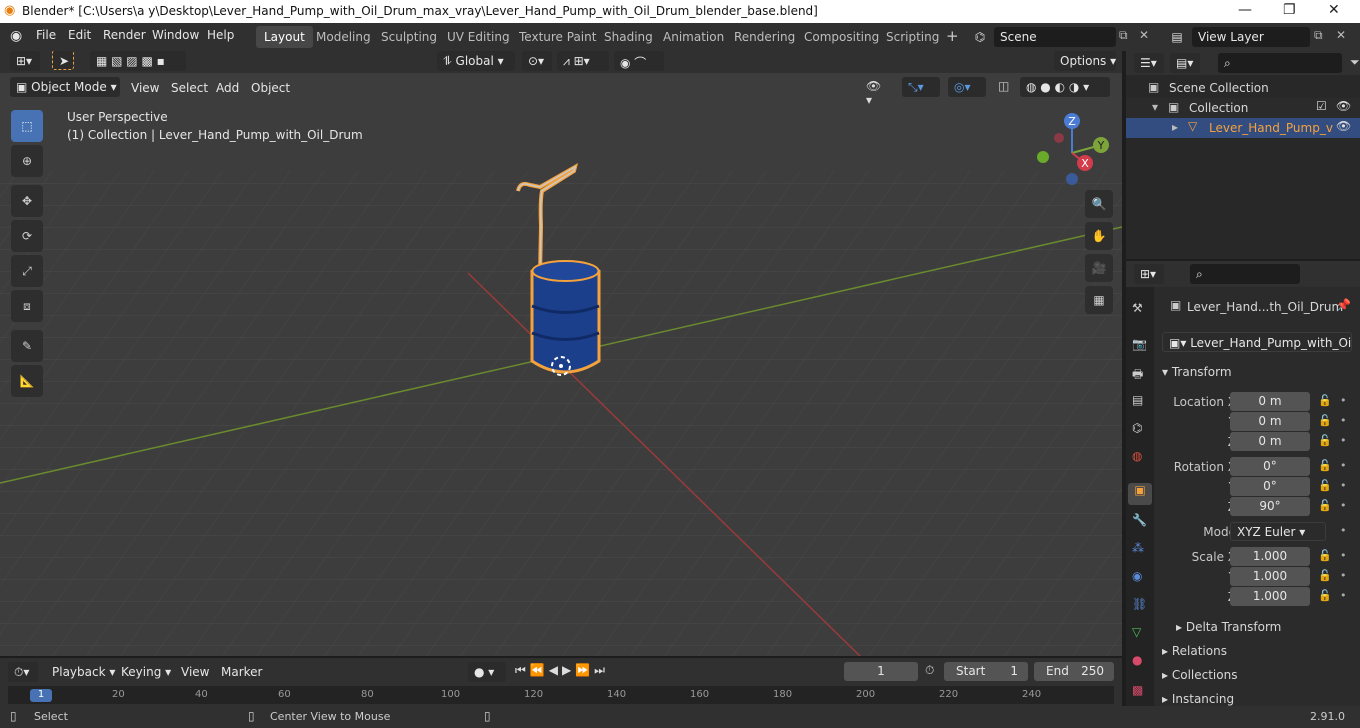 Image resolution: width=1360 pixels, height=728 pixels. Describe the element at coordinates (1137, 308) in the screenshot. I see `tool-tab-icon: ⚒` at that location.